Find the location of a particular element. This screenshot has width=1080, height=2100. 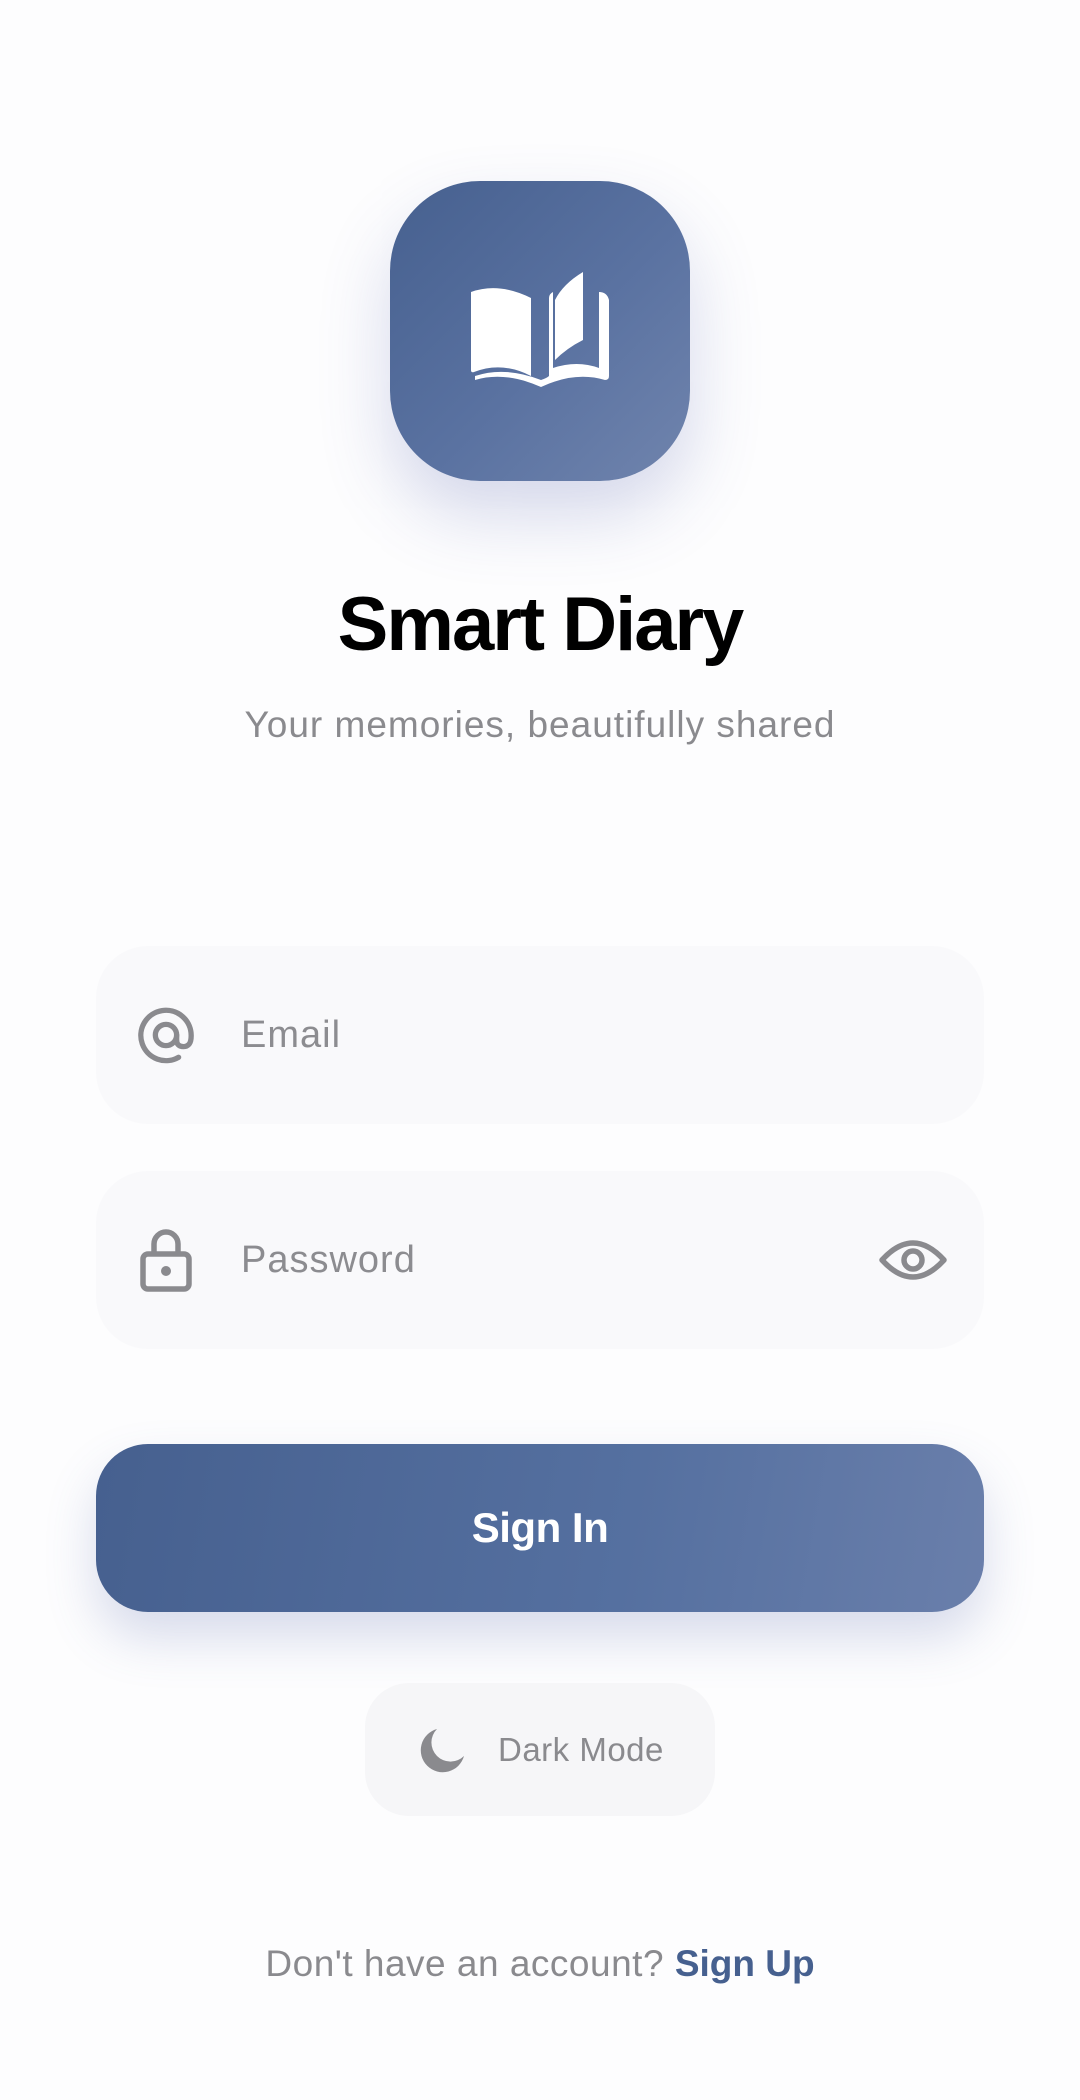

lock-icon is located at coordinates (166, 1260).